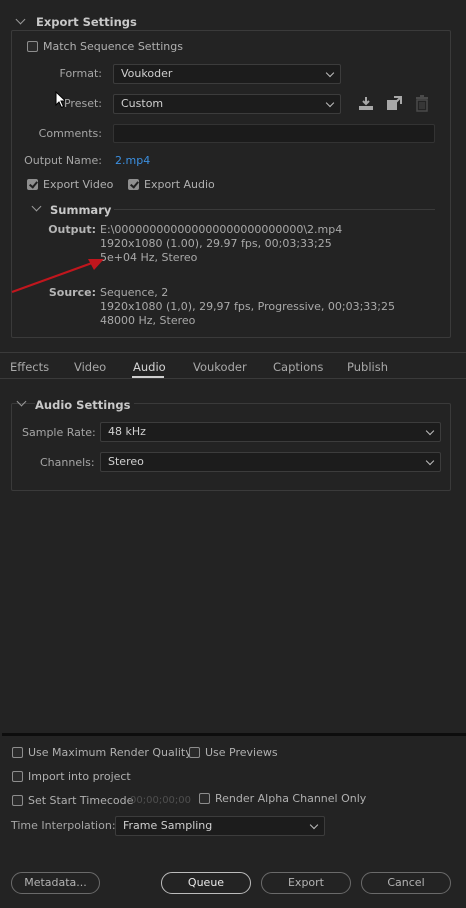  Describe the element at coordinates (127, 431) in the screenshot. I see `sample-rate-value: 48 kHz` at that location.